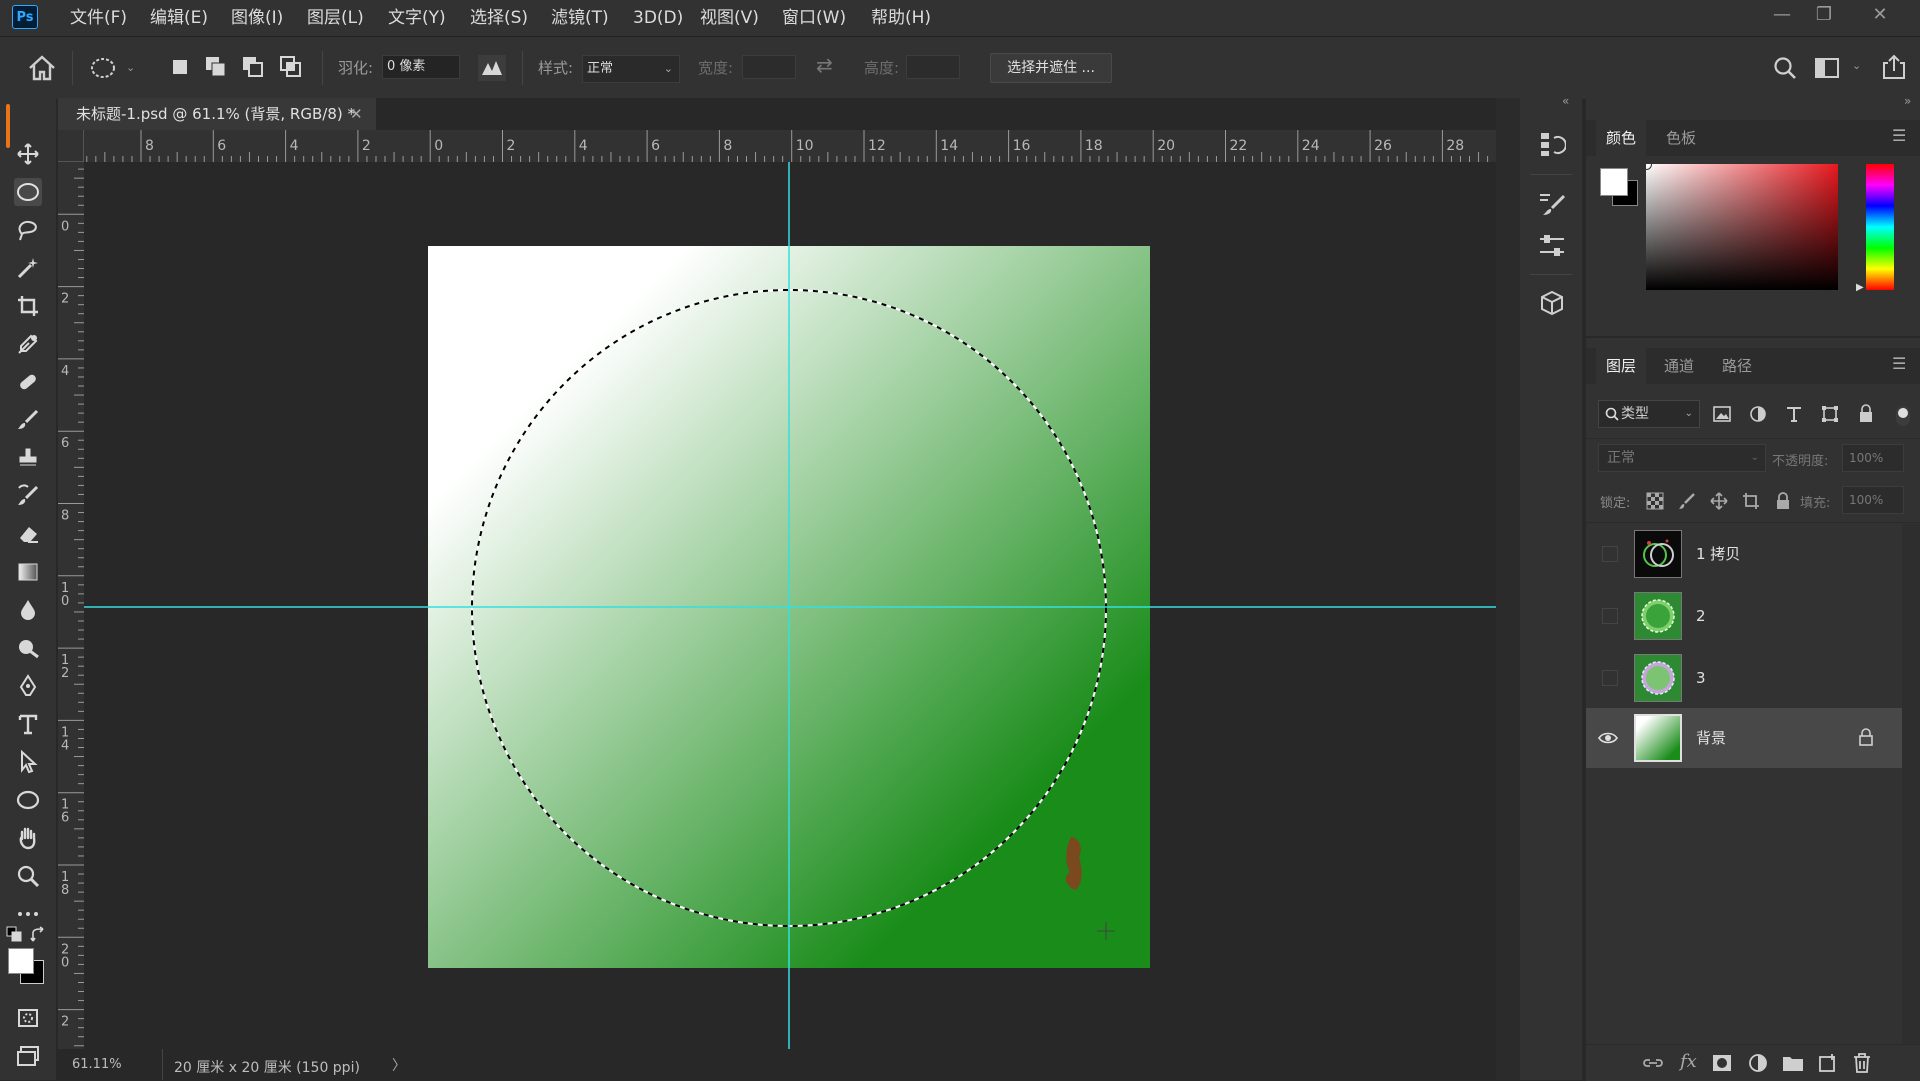 This screenshot has height=1081, width=1920. What do you see at coordinates (1751, 501) in the screenshot?
I see `lock-artboard-icon` at bounding box center [1751, 501].